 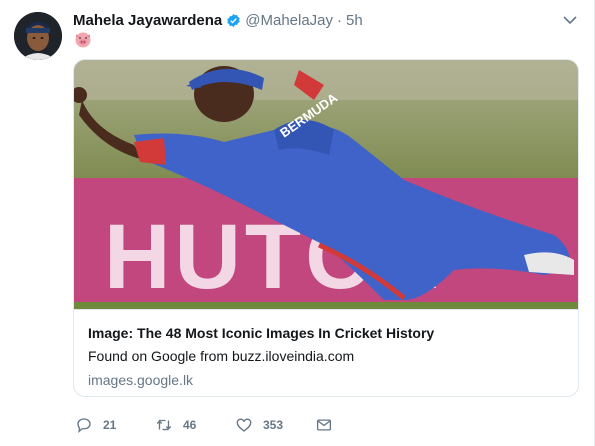 I want to click on like-count: 353, so click(x=273, y=425).